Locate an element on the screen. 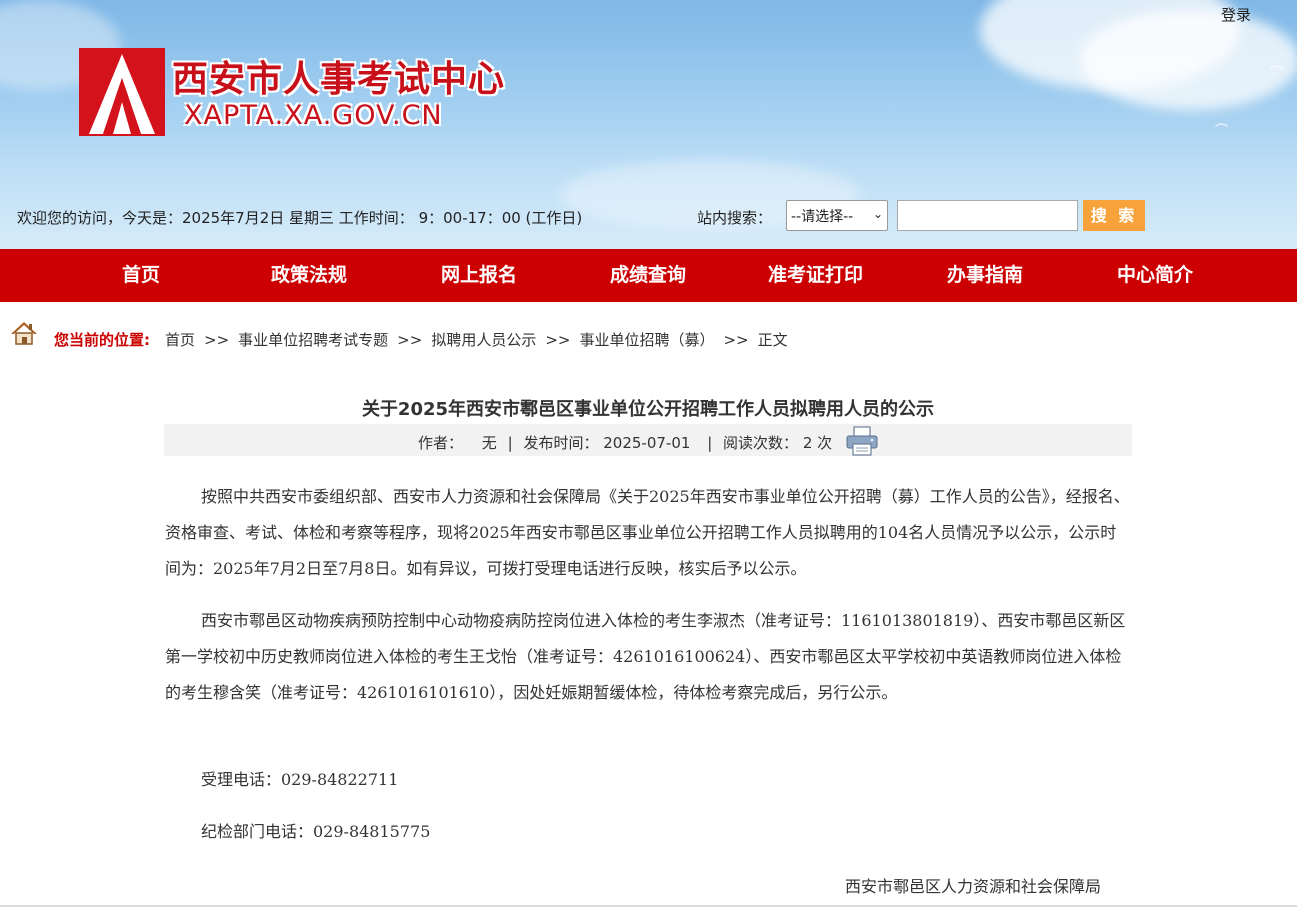  nav-item-about: 中心简介 is located at coordinates (1155, 275).